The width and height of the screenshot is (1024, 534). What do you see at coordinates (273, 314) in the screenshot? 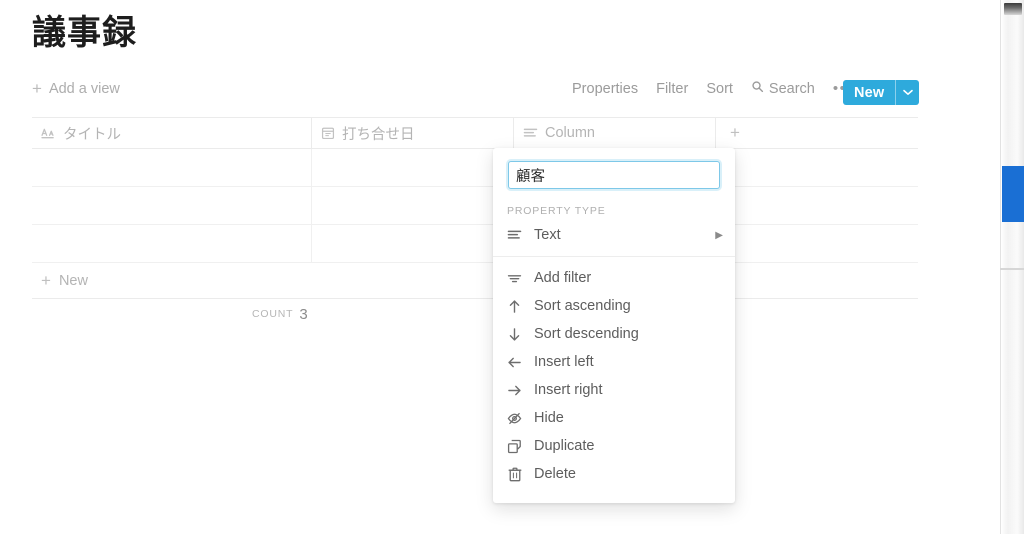
I see `count-label: COUNT` at bounding box center [273, 314].